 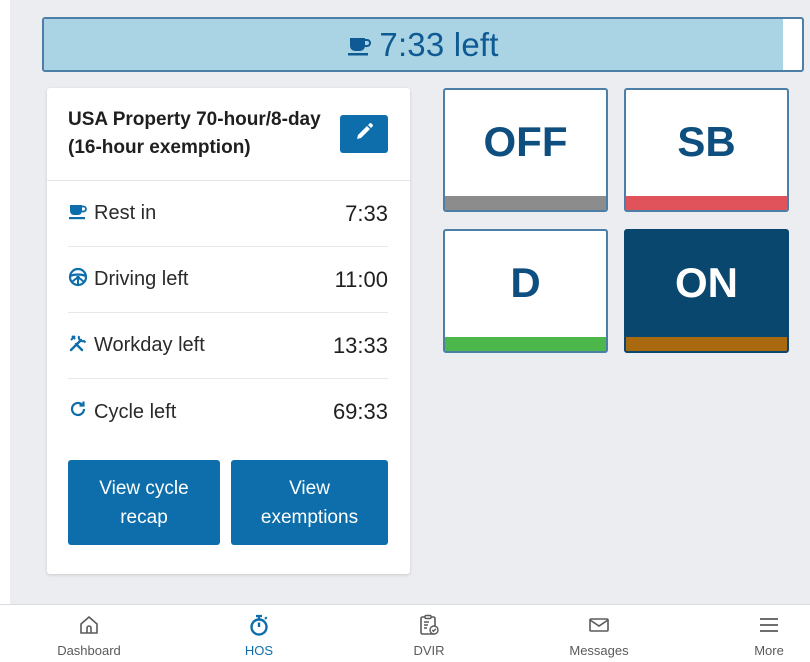 I want to click on pencil-icon, so click(x=364, y=134).